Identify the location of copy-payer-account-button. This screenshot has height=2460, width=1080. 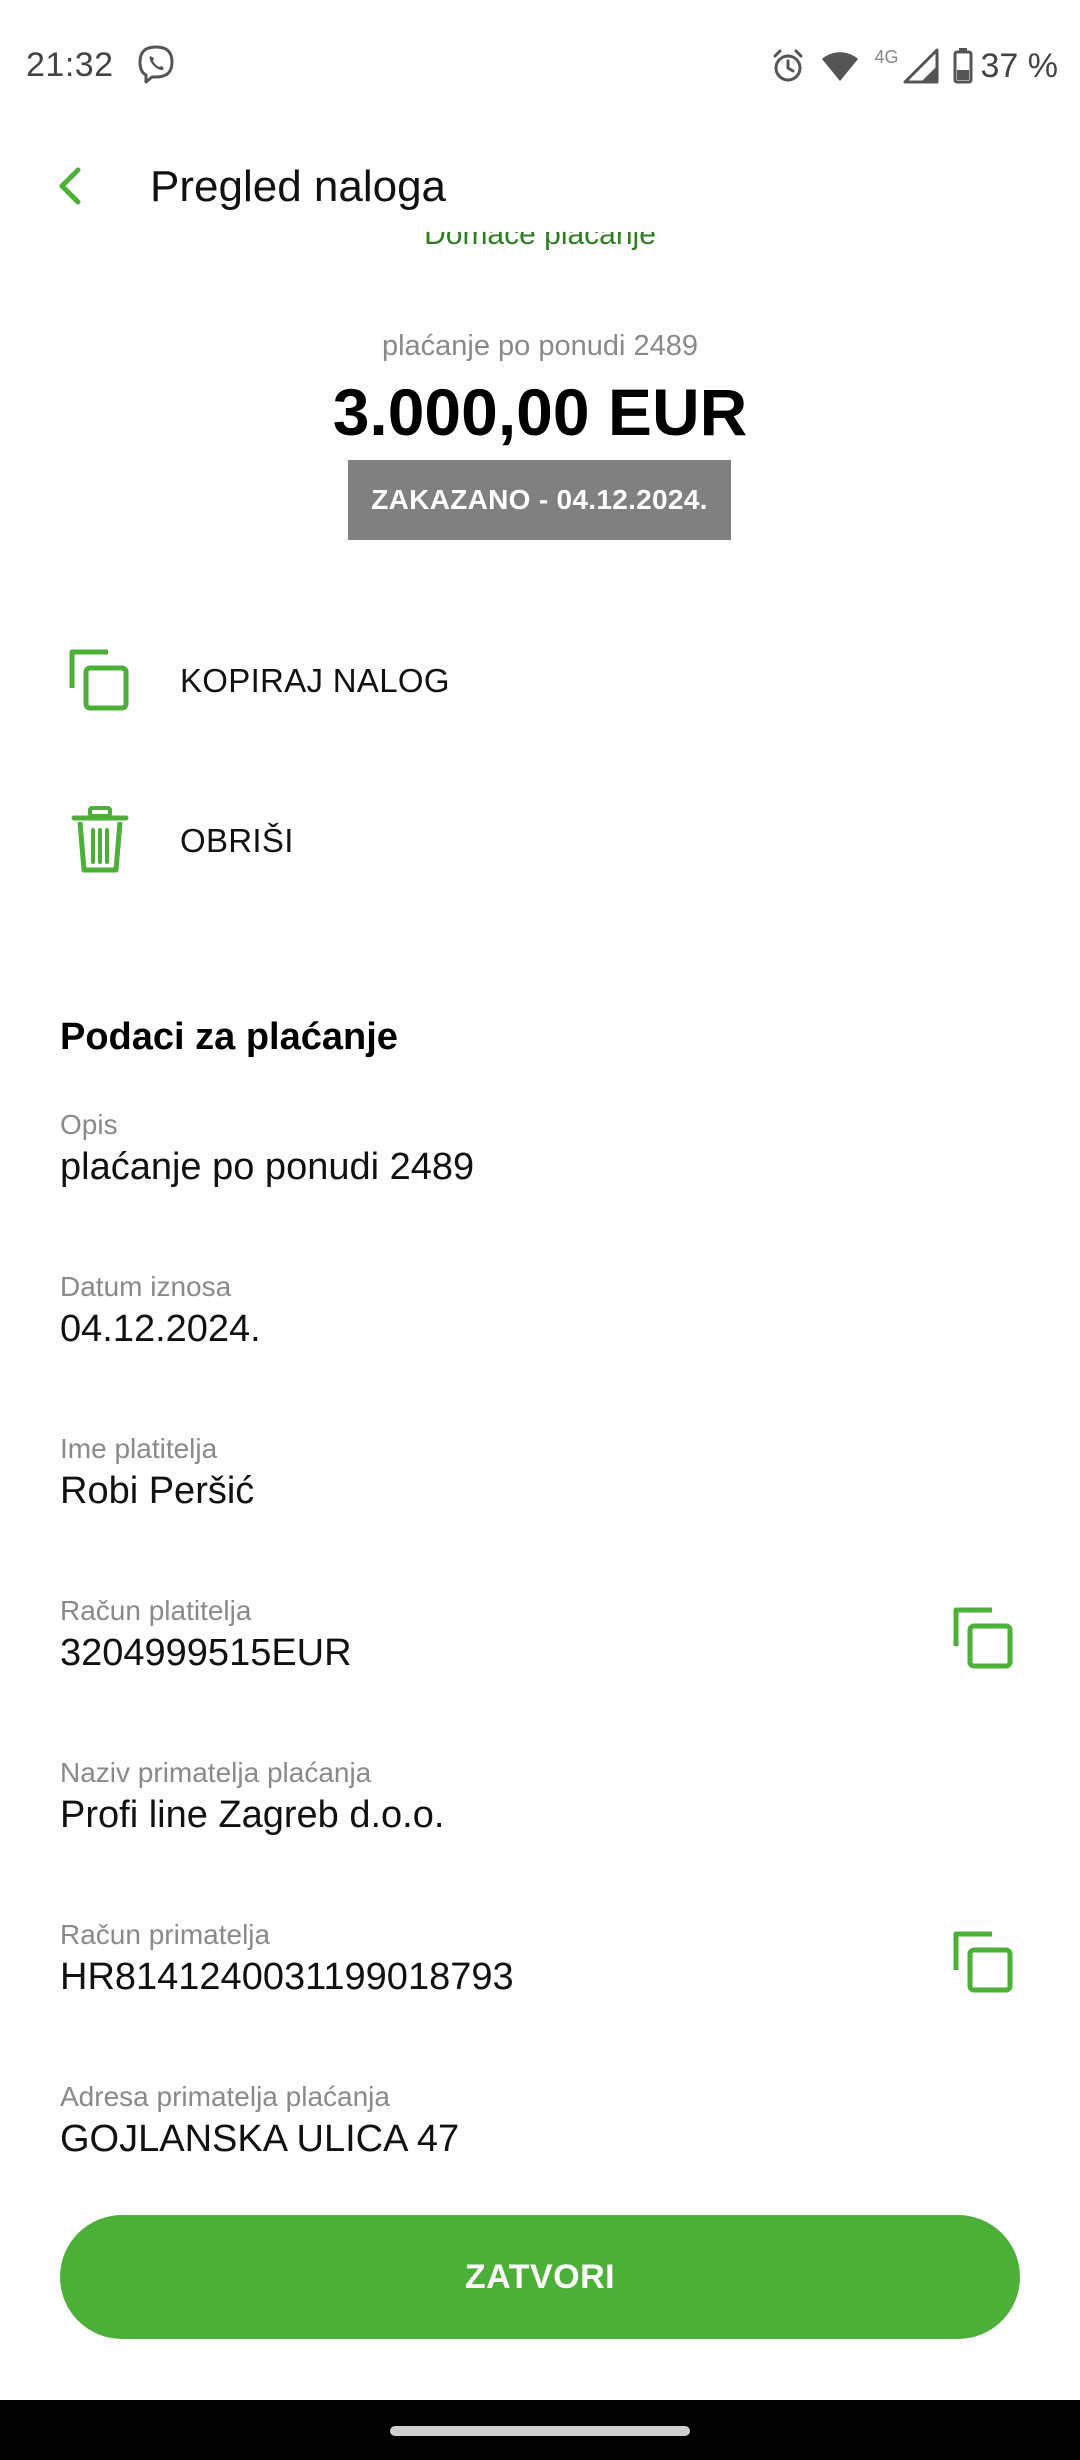
(985, 1639).